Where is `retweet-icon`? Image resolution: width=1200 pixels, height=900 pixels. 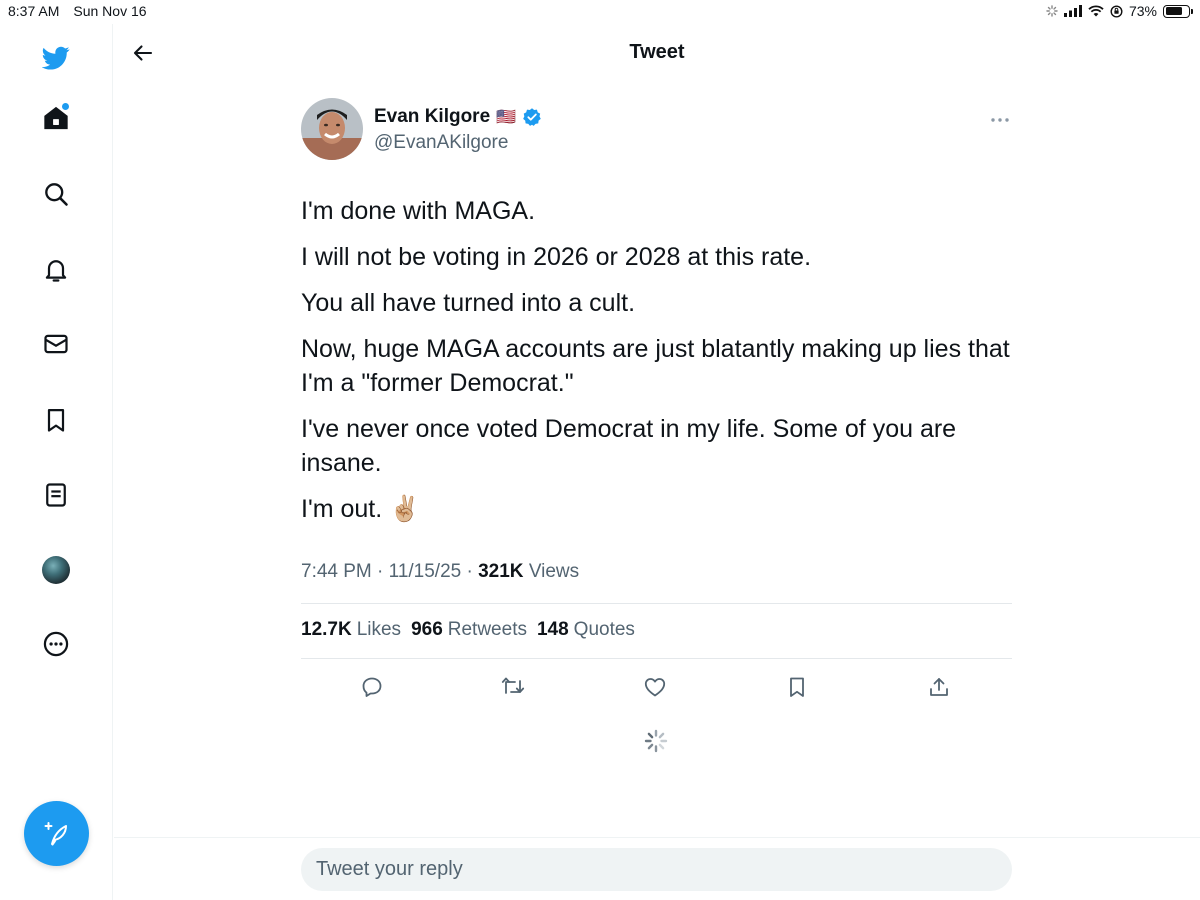 retweet-icon is located at coordinates (513, 685).